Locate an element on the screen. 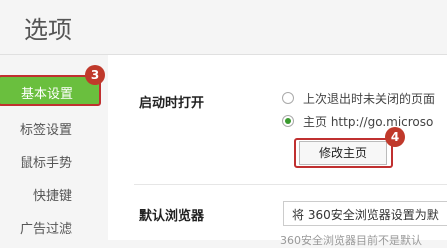  sidebar-item-mouse-gestures: 鼠标手势 is located at coordinates (50, 160).